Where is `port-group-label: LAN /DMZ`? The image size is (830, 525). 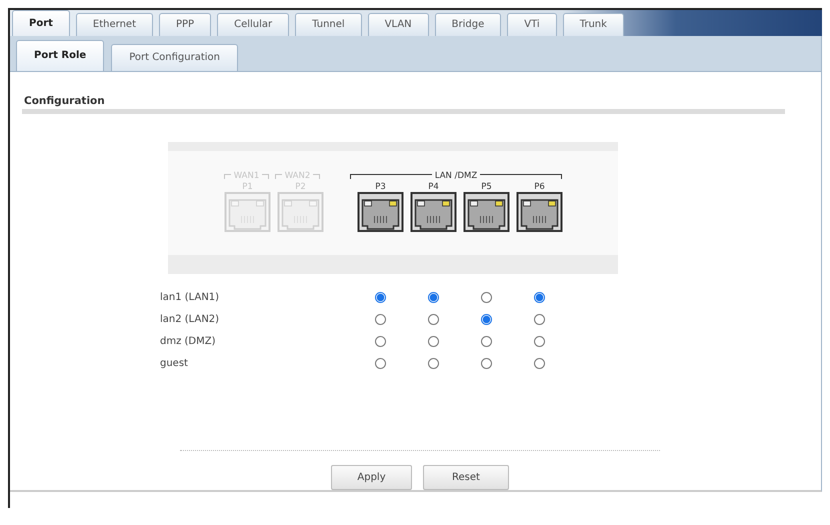
port-group-label: LAN /DMZ is located at coordinates (456, 176).